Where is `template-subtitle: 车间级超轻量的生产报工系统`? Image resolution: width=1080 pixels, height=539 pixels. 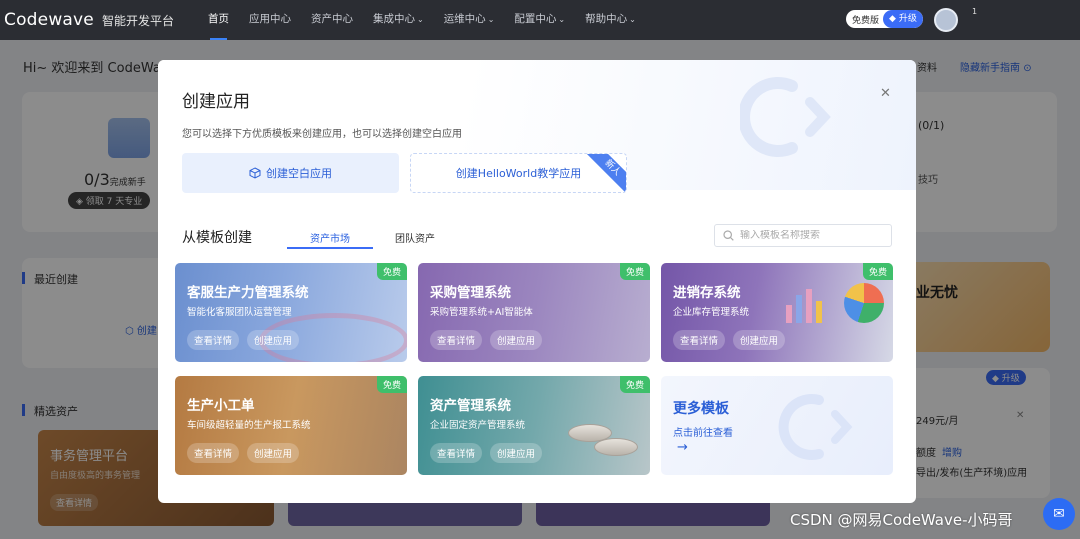 template-subtitle: 车间级超轻量的生产报工系统 is located at coordinates (249, 425).